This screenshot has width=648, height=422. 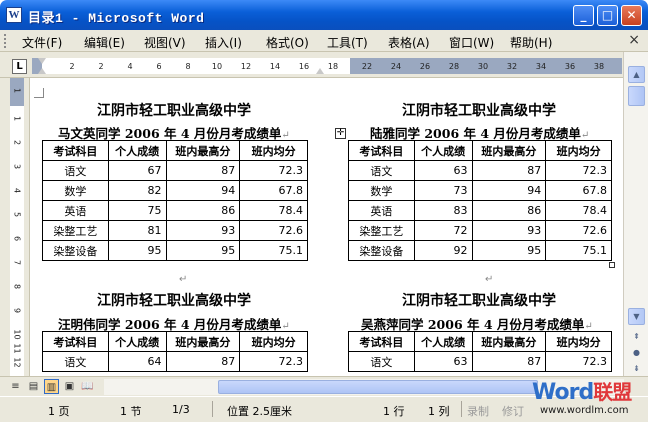 What do you see at coordinates (340, 133) in the screenshot?
I see `table-move-handle: ✛` at bounding box center [340, 133].